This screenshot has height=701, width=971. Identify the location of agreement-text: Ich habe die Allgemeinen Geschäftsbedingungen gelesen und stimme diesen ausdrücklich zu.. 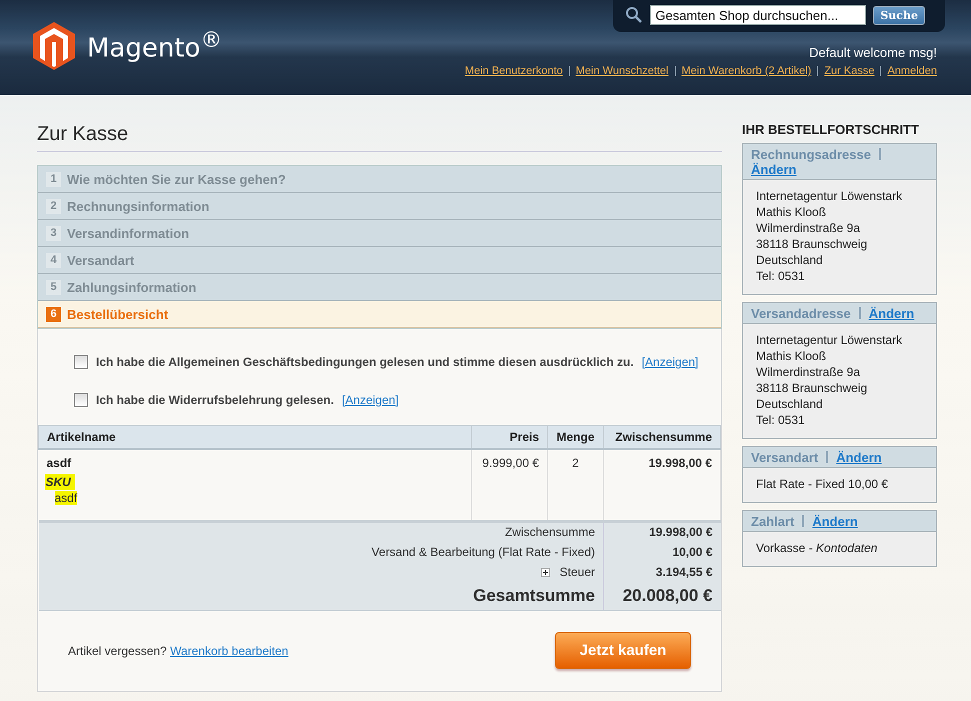
(365, 362).